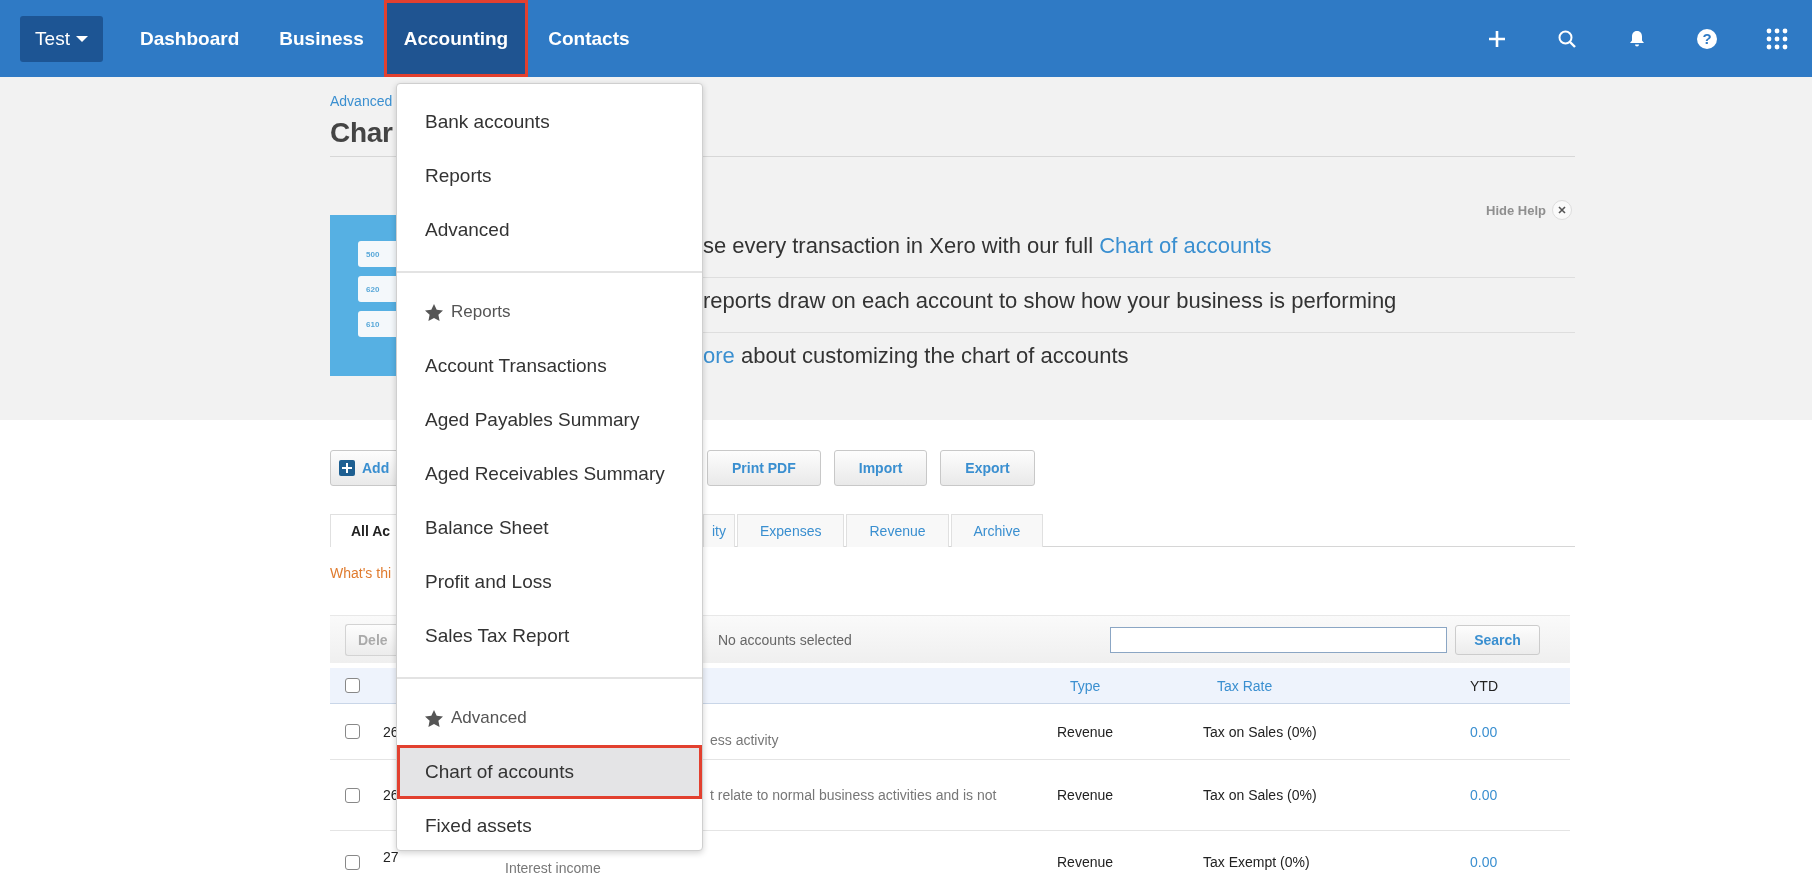  Describe the element at coordinates (1256, 862) in the screenshot. I see `table-cell: Tax Exempt (0%)` at that location.